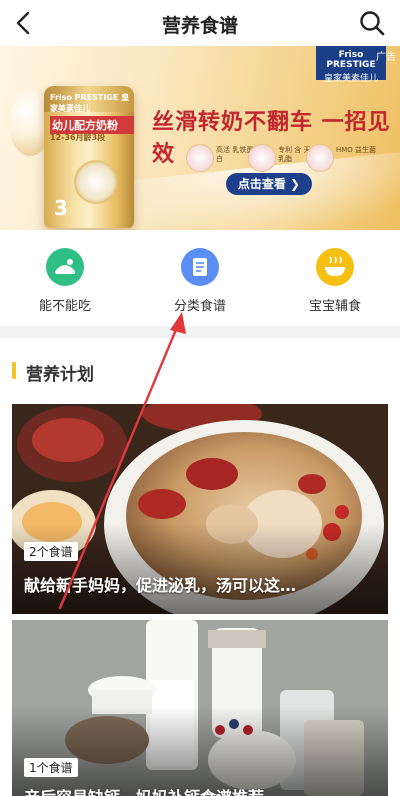 The height and width of the screenshot is (796, 400). I want to click on menu-item-recipe-categories: 分类食谱, so click(200, 281).